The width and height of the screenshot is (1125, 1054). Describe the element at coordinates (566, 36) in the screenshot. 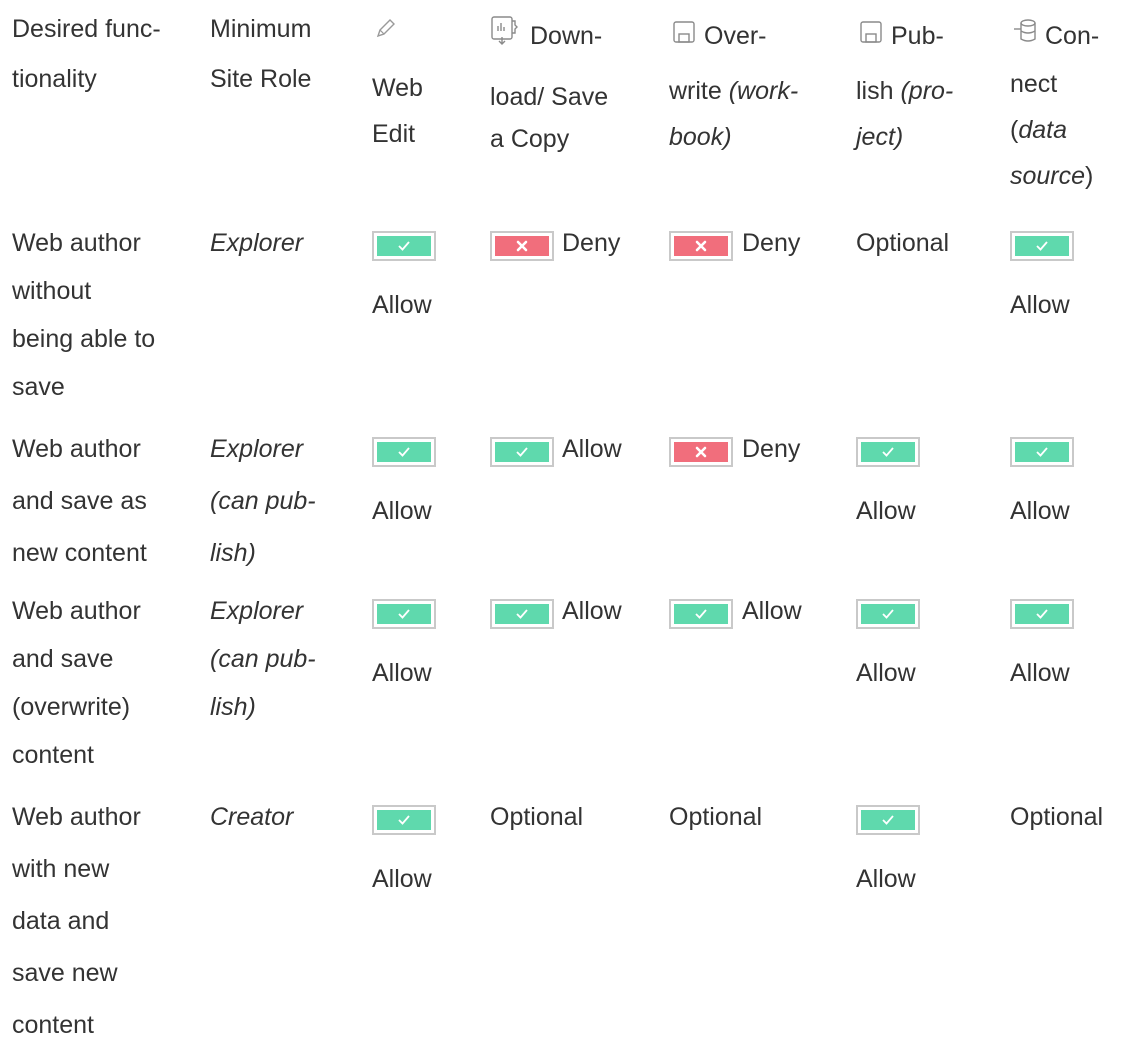

I see `header-download-first: Down-` at that location.